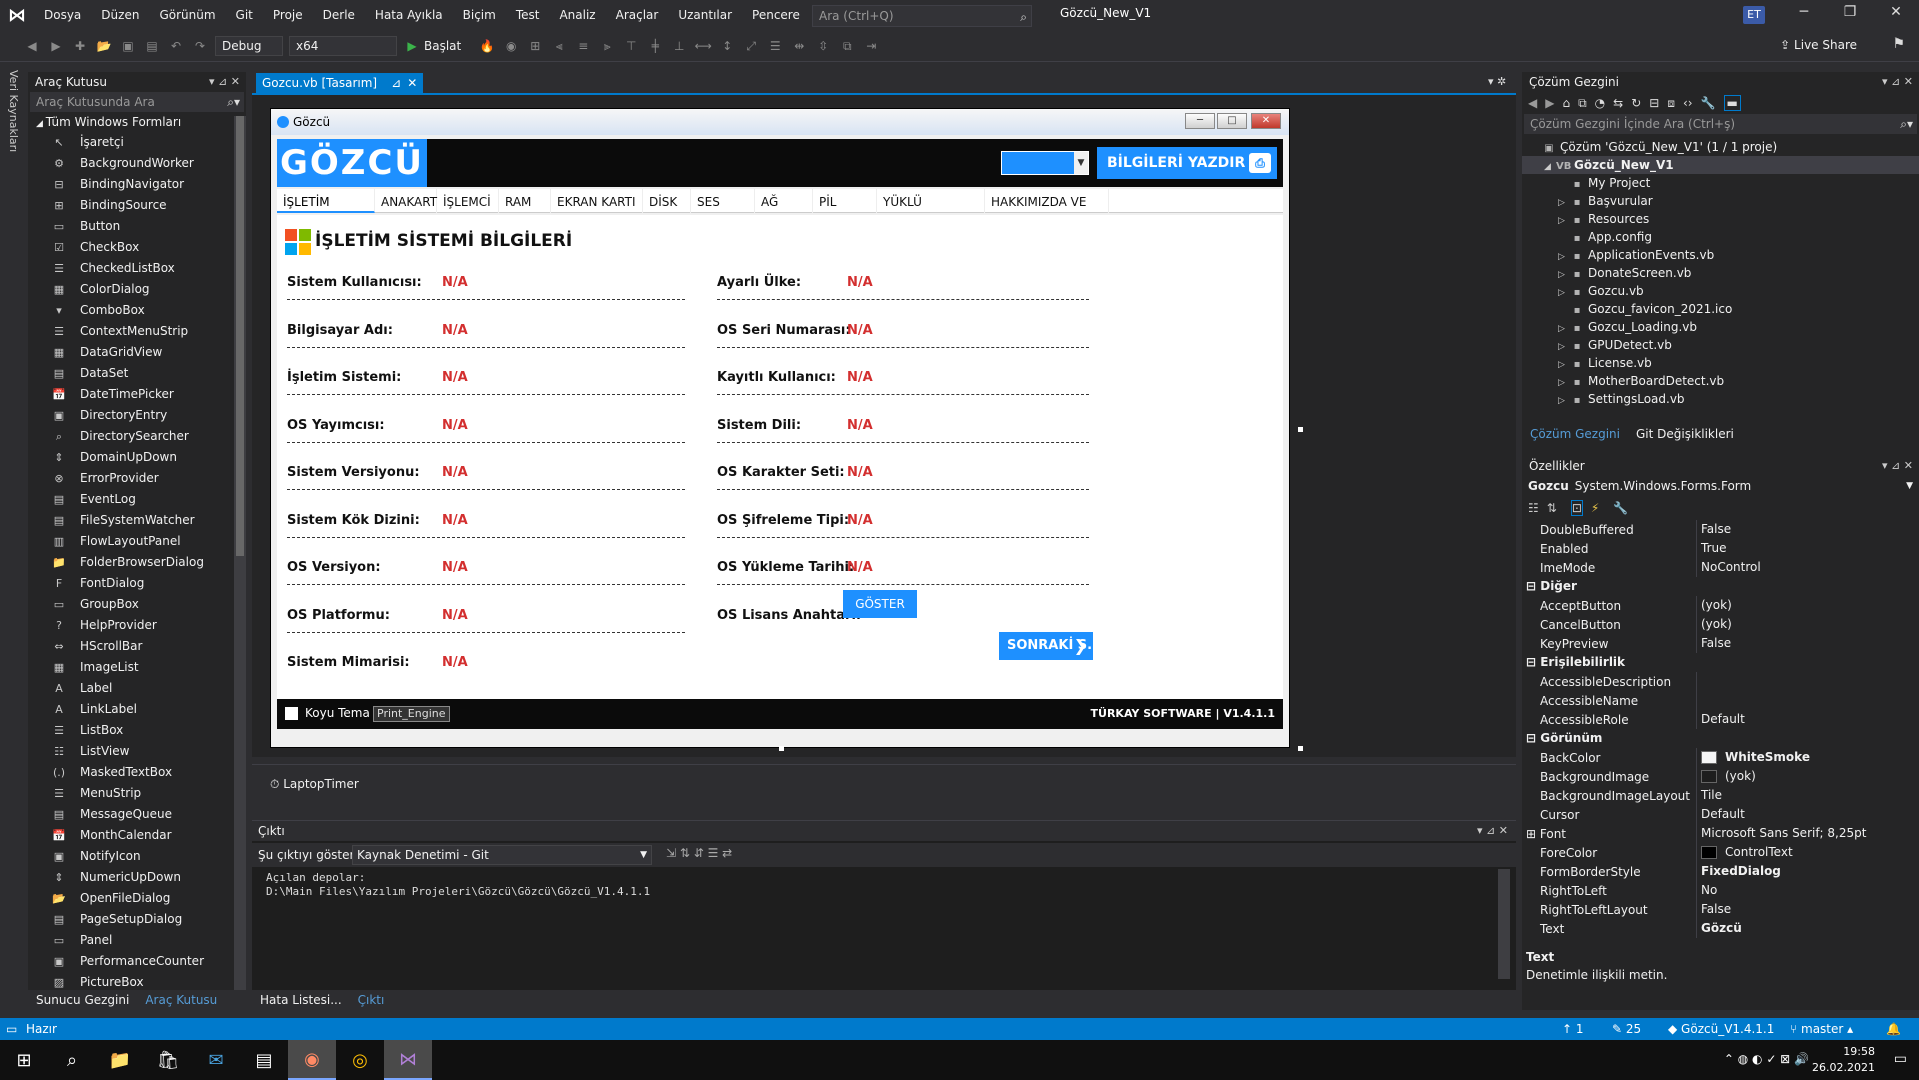  I want to click on property-value: Tile, so click(1807, 795).